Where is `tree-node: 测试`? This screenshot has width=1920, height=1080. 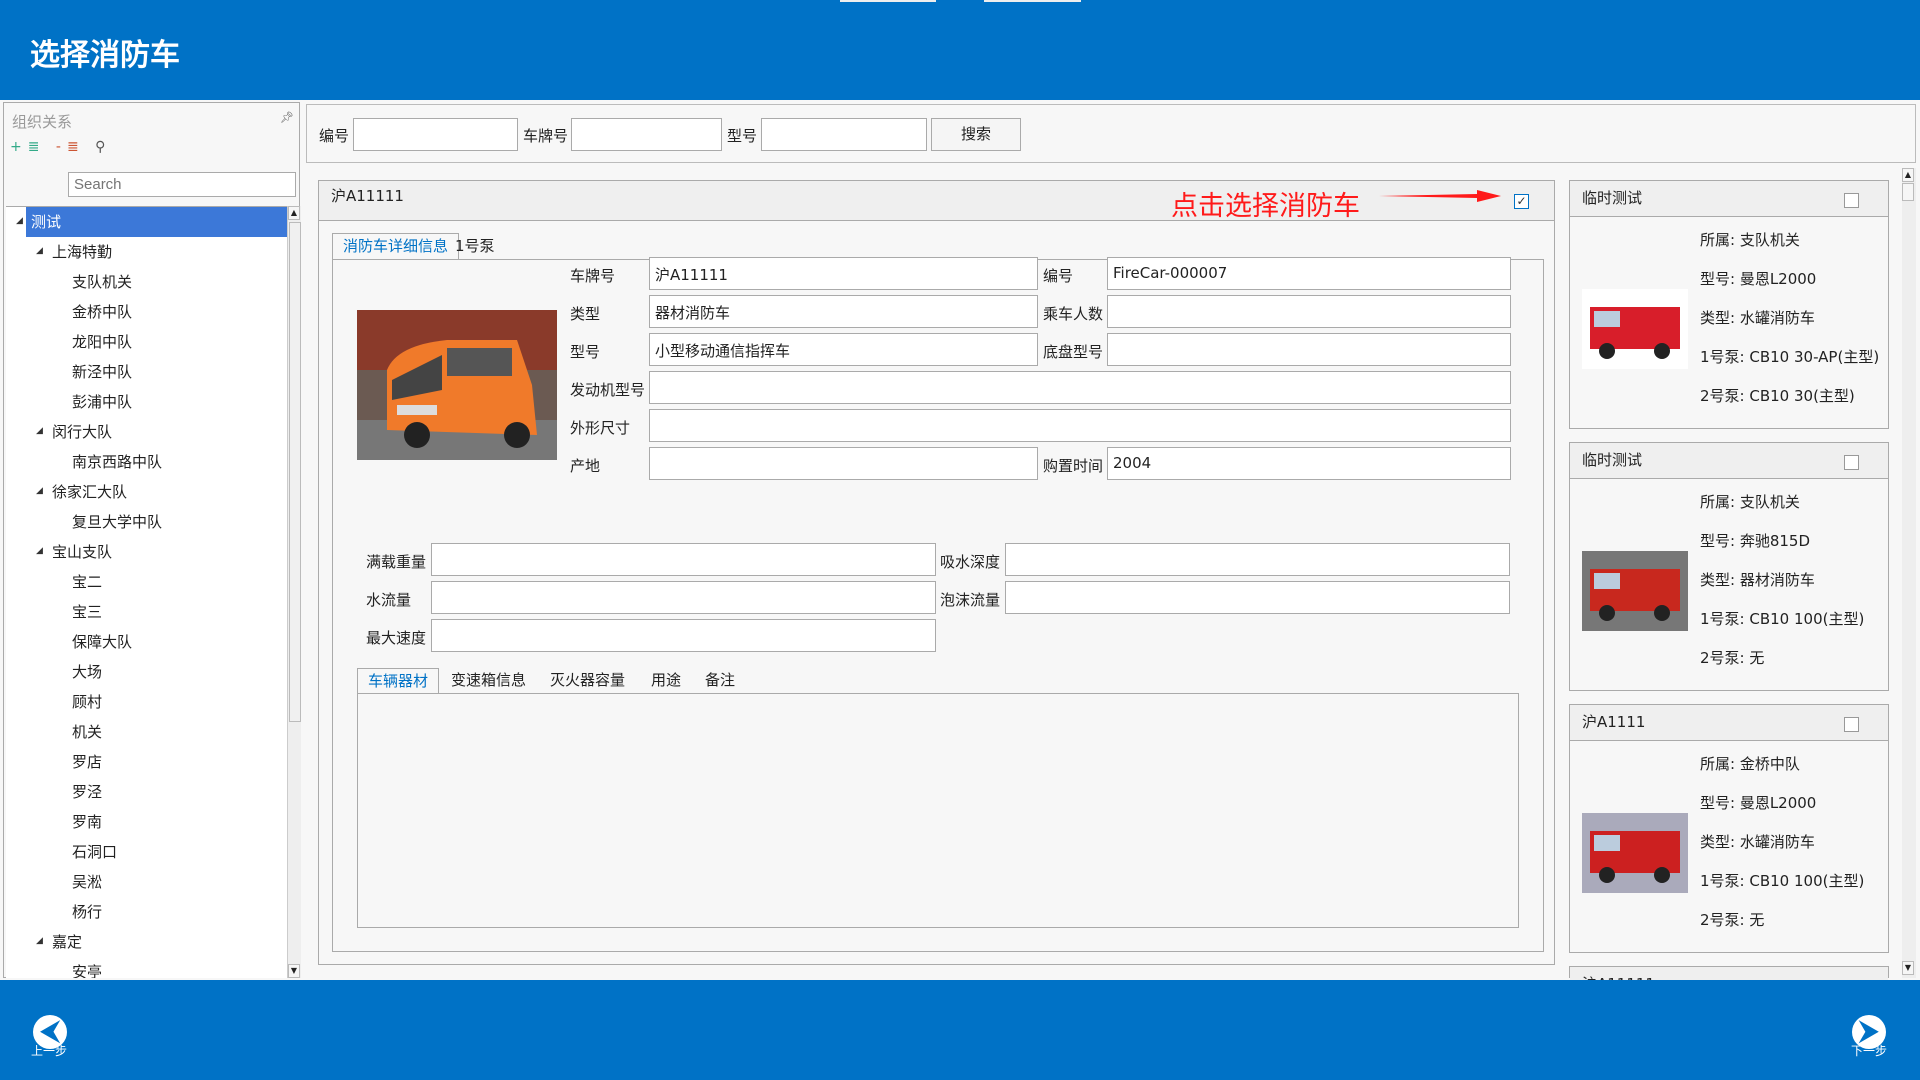
tree-node: 测试 is located at coordinates (156, 222).